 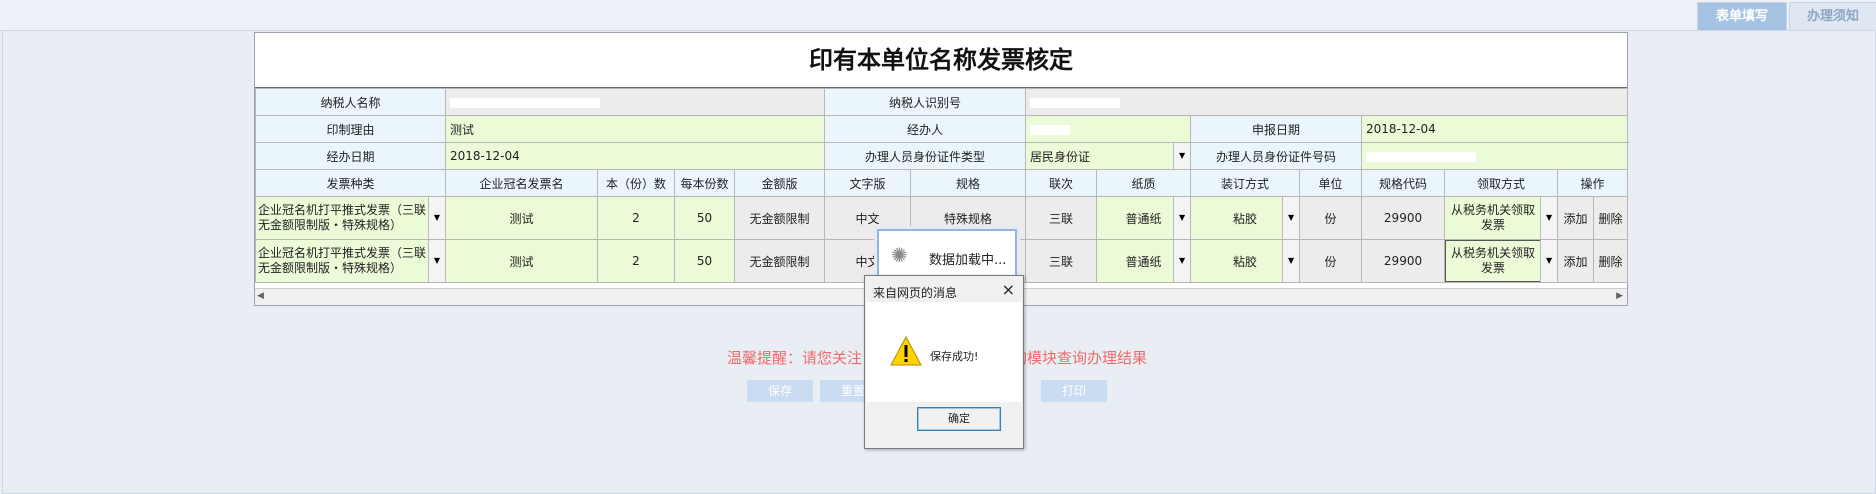 I want to click on col-header: 本（份）数, so click(x=636, y=183).